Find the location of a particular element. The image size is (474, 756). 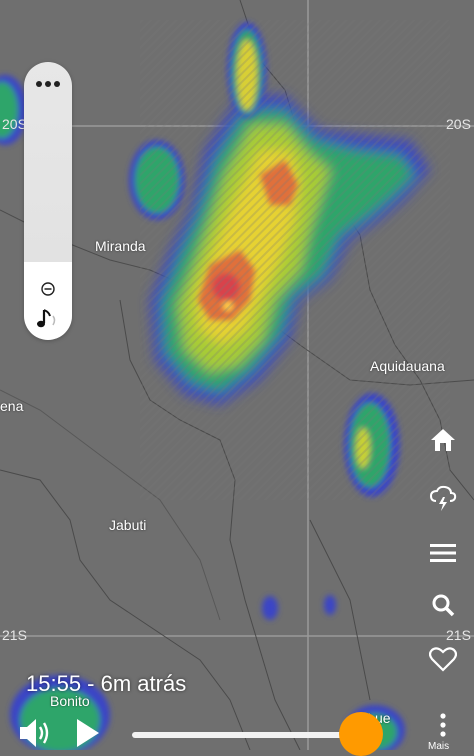

lat-label-20s-right: 20S is located at coordinates (458, 124).